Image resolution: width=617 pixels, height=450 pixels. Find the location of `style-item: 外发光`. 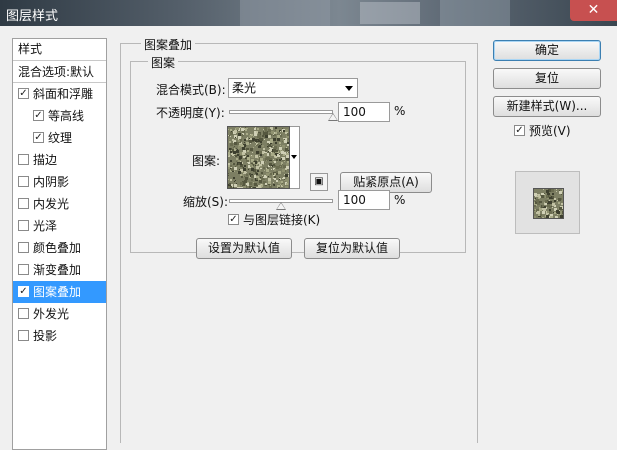

style-item: 外发光 is located at coordinates (59, 314).